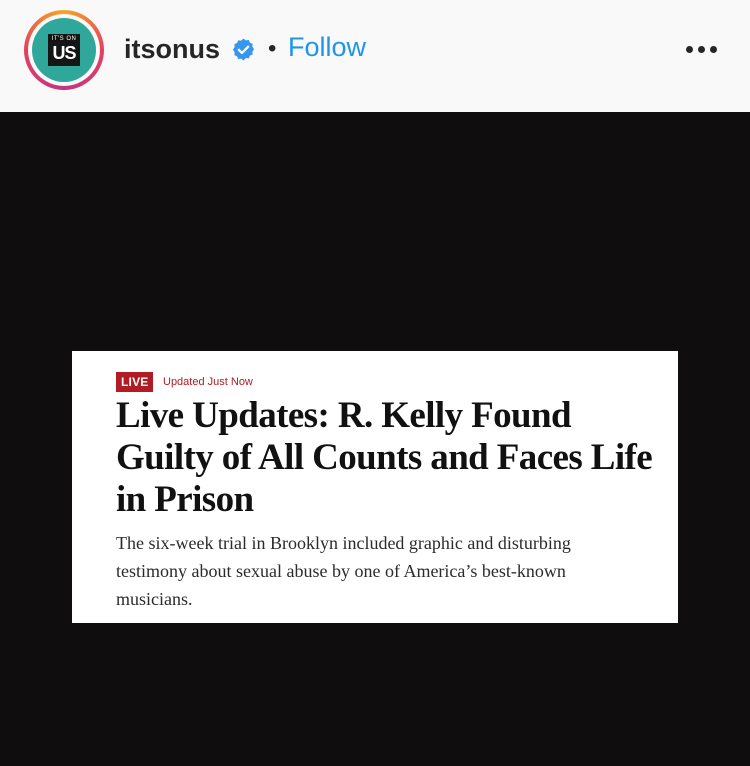 The image size is (750, 766). What do you see at coordinates (64, 53) in the screenshot?
I see `logo-big-text: US` at bounding box center [64, 53].